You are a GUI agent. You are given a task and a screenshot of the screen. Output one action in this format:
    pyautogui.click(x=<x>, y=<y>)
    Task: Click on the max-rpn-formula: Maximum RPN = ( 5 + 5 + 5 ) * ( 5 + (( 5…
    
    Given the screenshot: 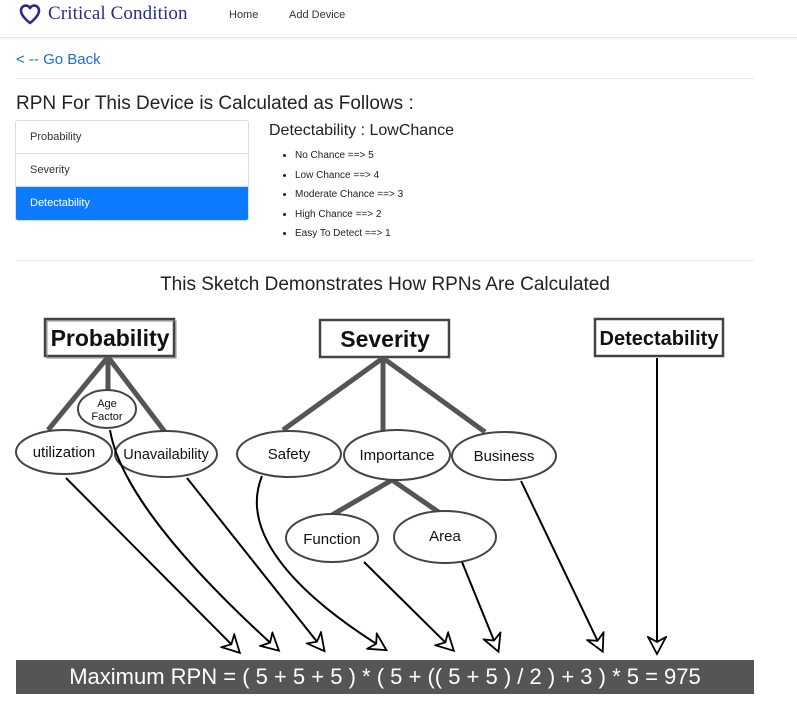 What is the action you would take?
    pyautogui.click(x=385, y=676)
    